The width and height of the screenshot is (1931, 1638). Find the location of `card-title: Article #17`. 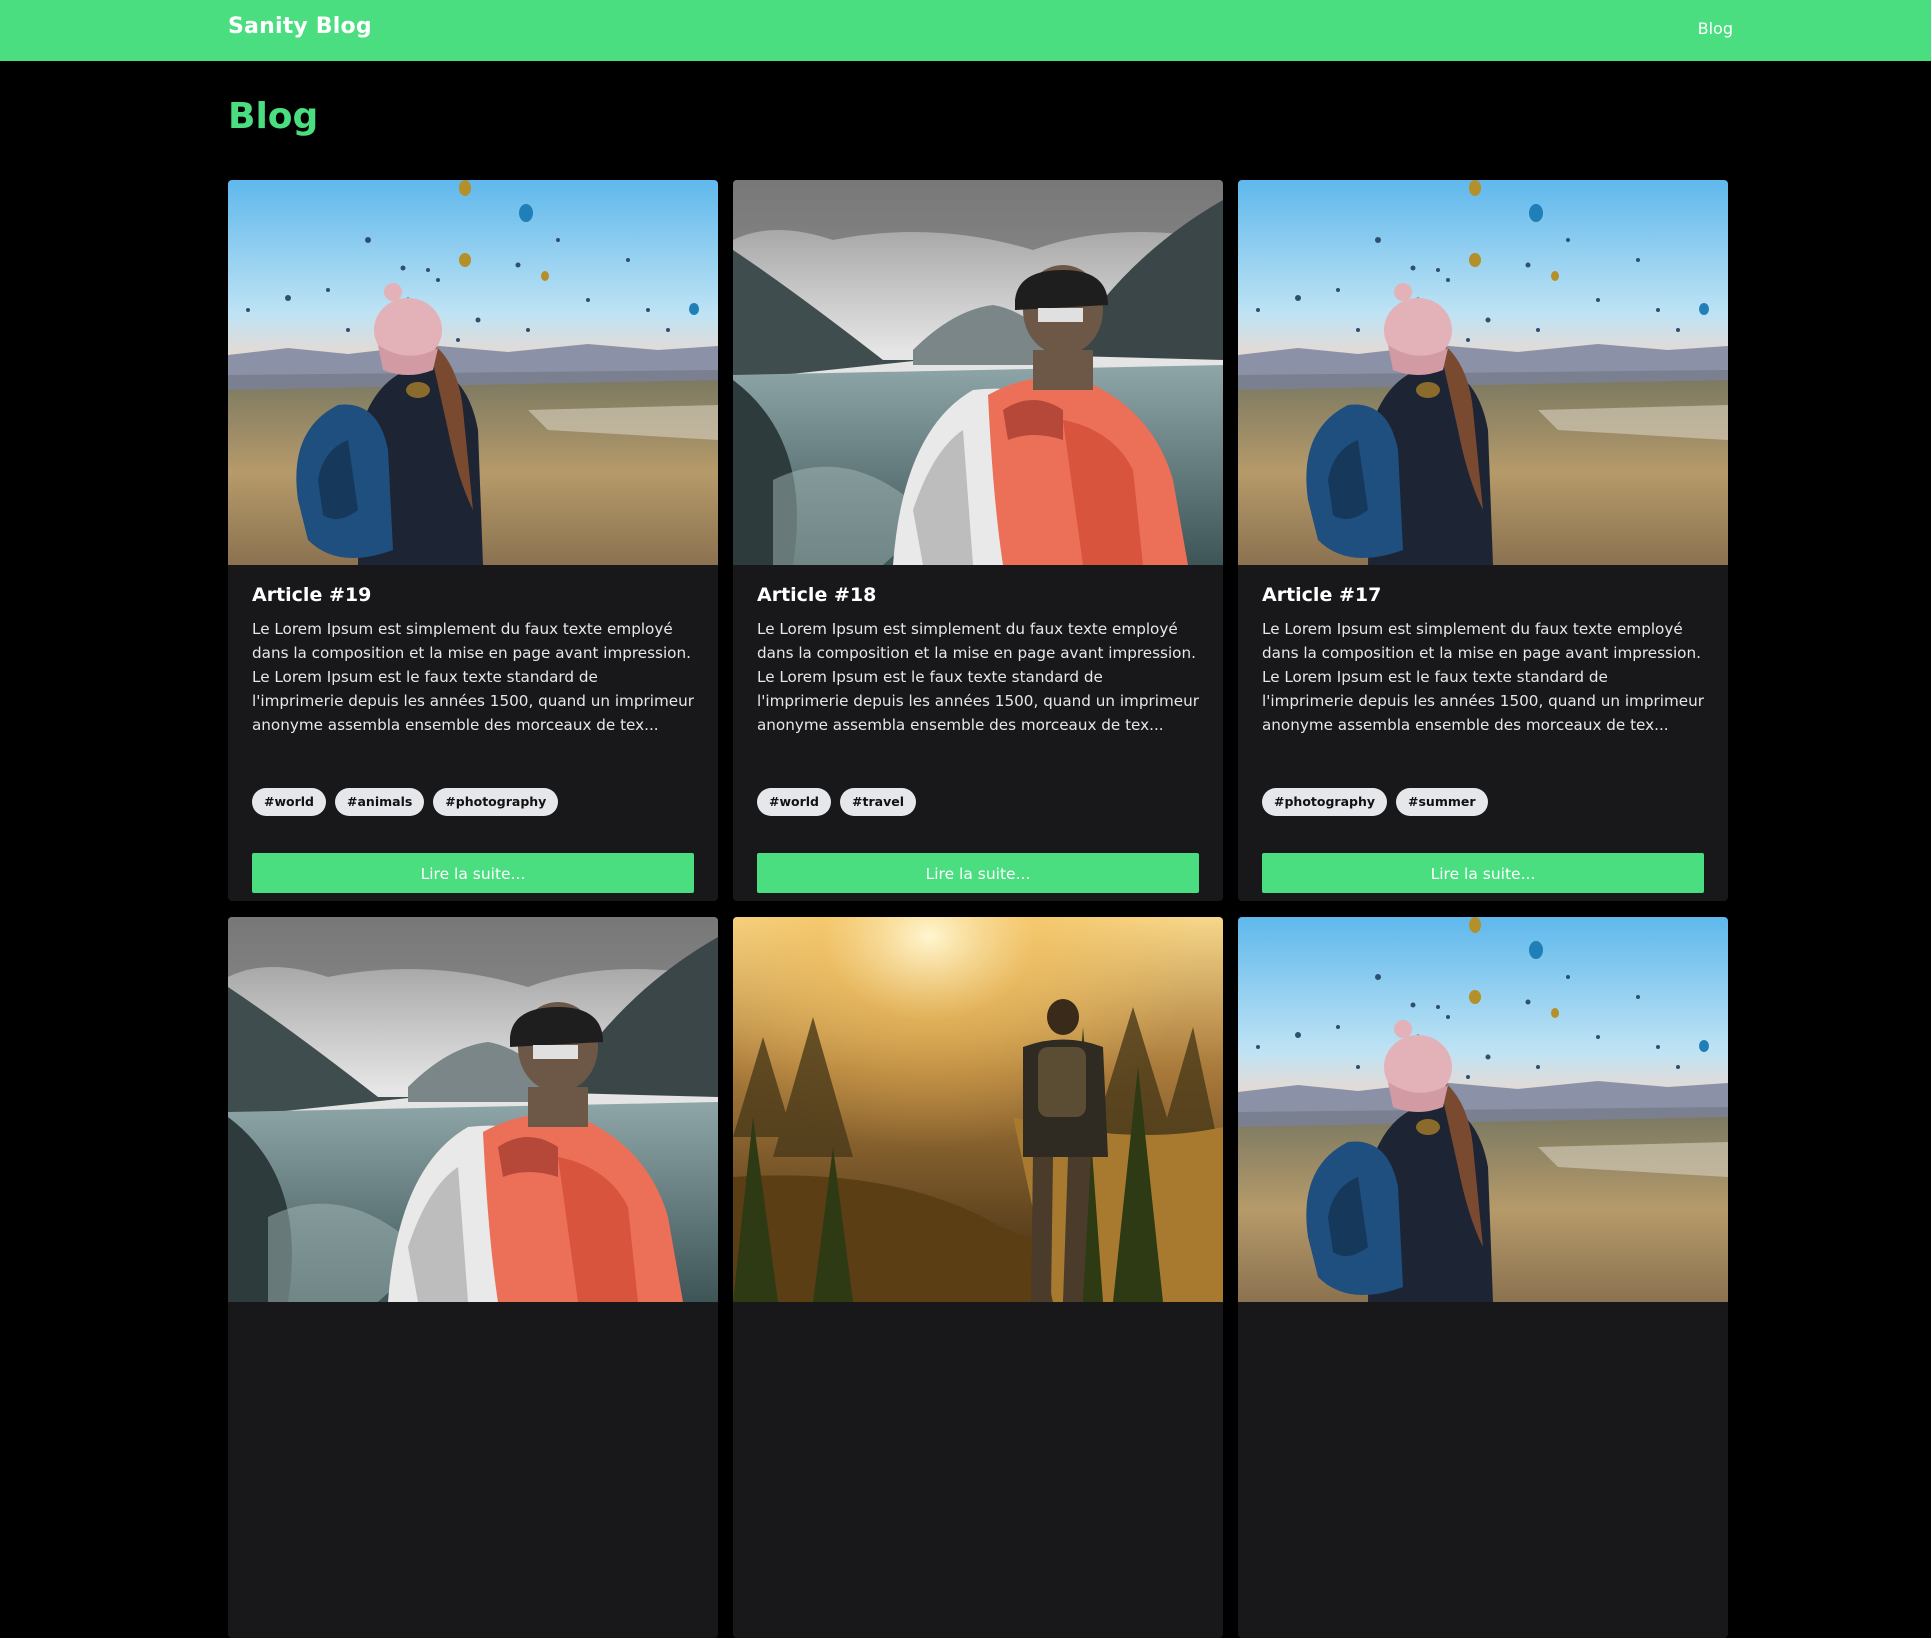

card-title: Article #17 is located at coordinates (1483, 595).